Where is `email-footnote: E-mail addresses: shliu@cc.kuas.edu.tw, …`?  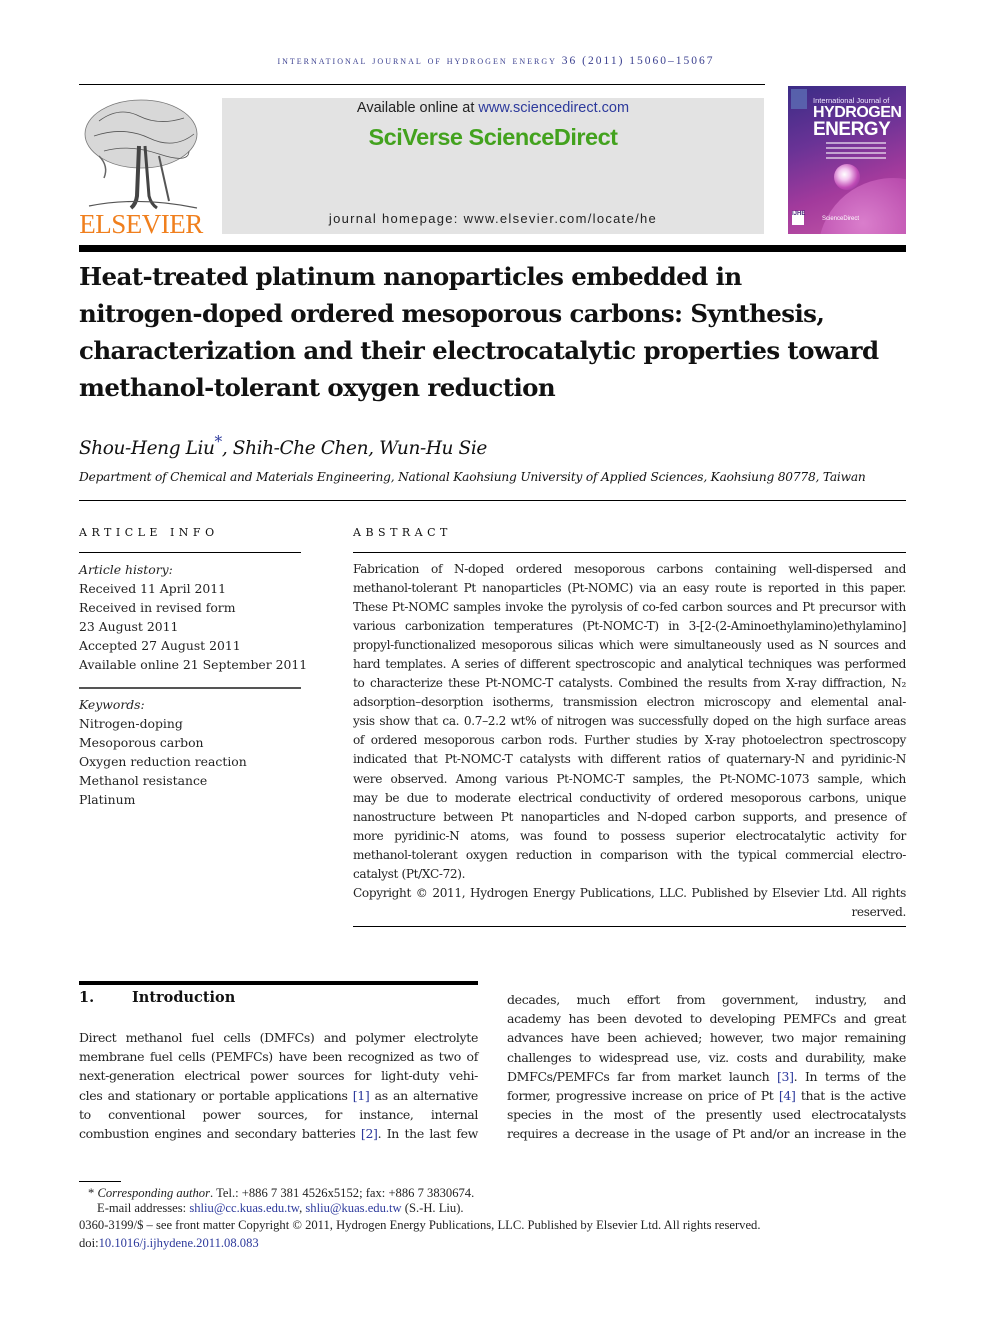
email-footnote: E-mail addresses: shliu@cc.kuas.edu.tw, … is located at coordinates (280, 1208).